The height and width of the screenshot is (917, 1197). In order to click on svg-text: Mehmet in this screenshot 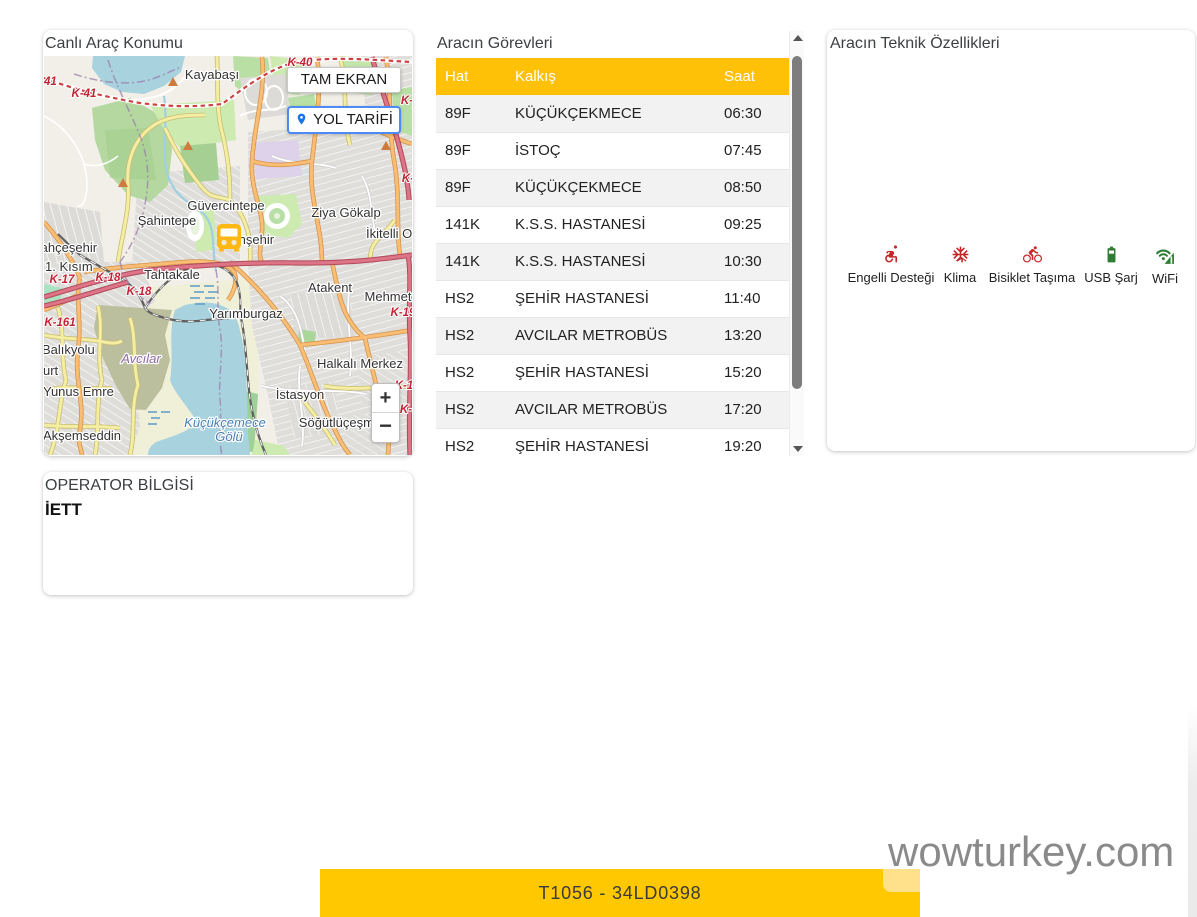, I will do `click(388, 296)`.